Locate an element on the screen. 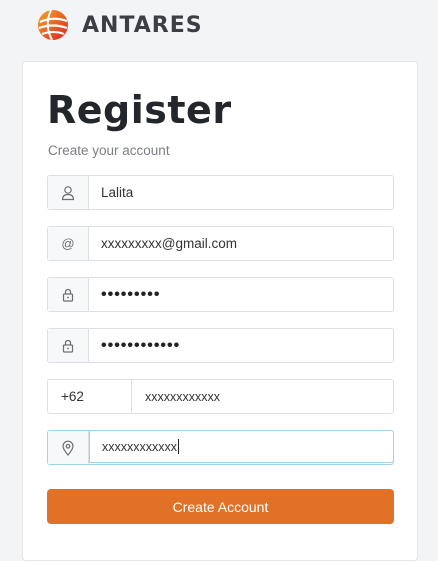 The image size is (438, 561). confirm-password-input: •••••••••••• is located at coordinates (241, 345).